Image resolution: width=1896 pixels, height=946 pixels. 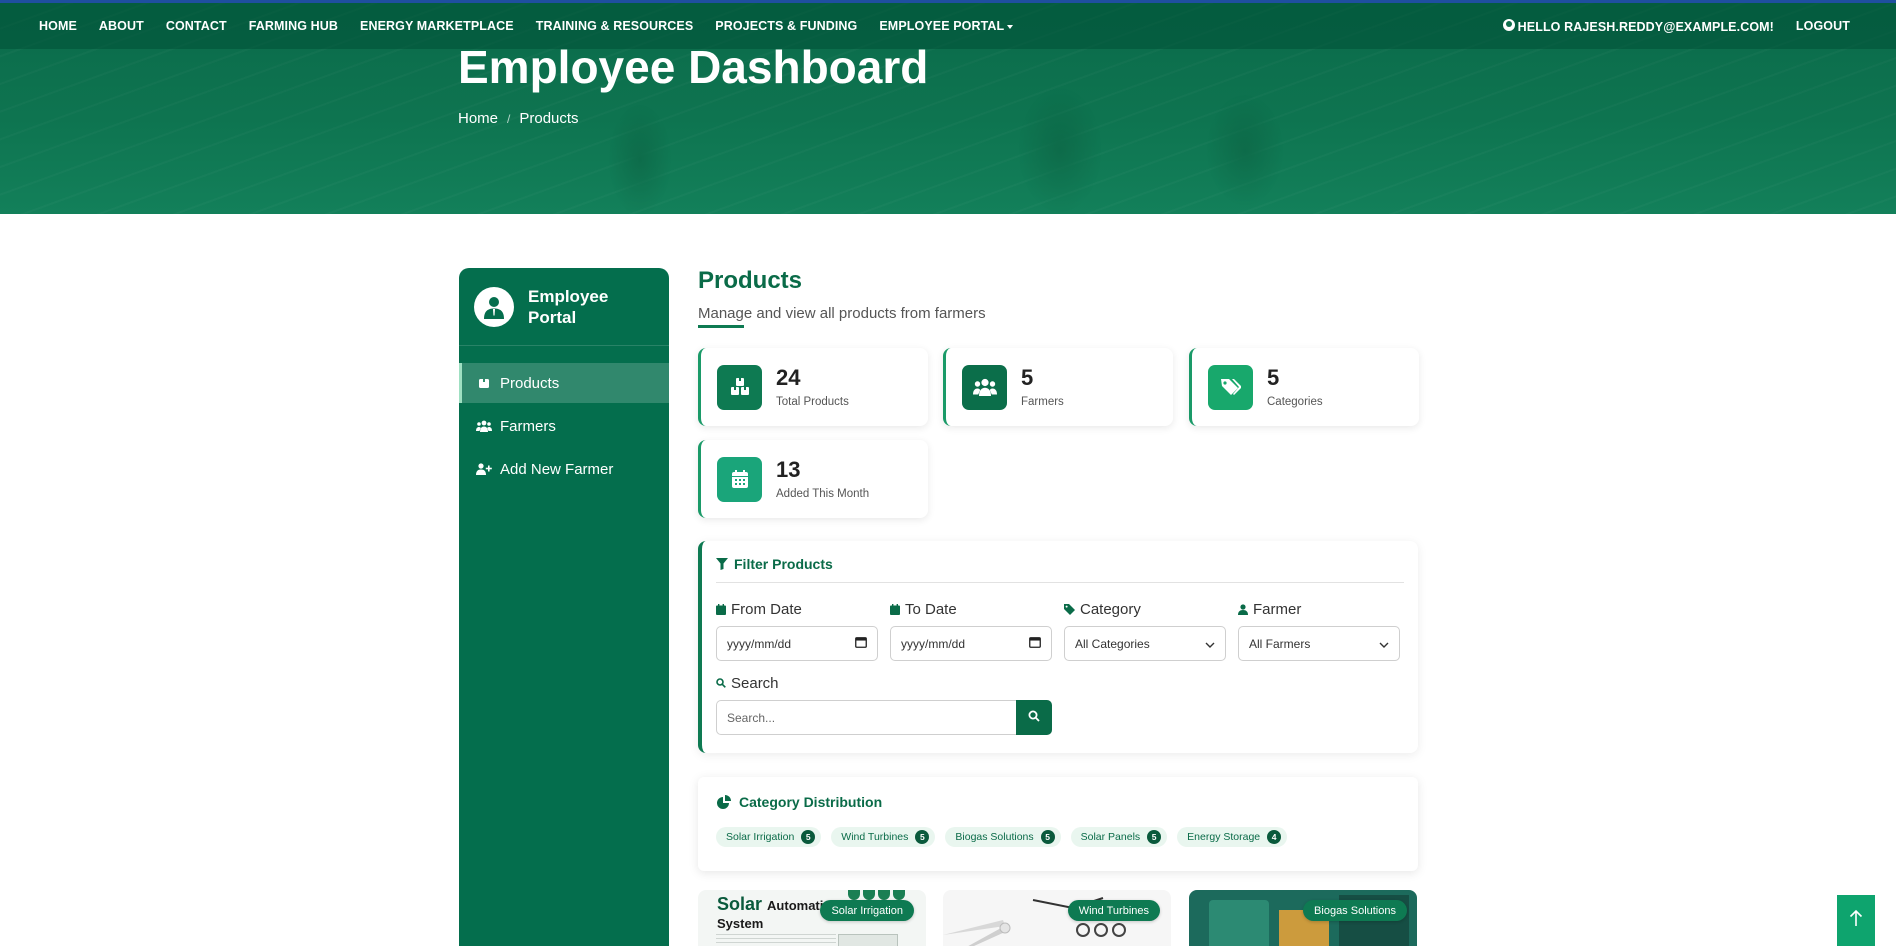 What do you see at coordinates (724, 802) in the screenshot?
I see `pie-chart-icon` at bounding box center [724, 802].